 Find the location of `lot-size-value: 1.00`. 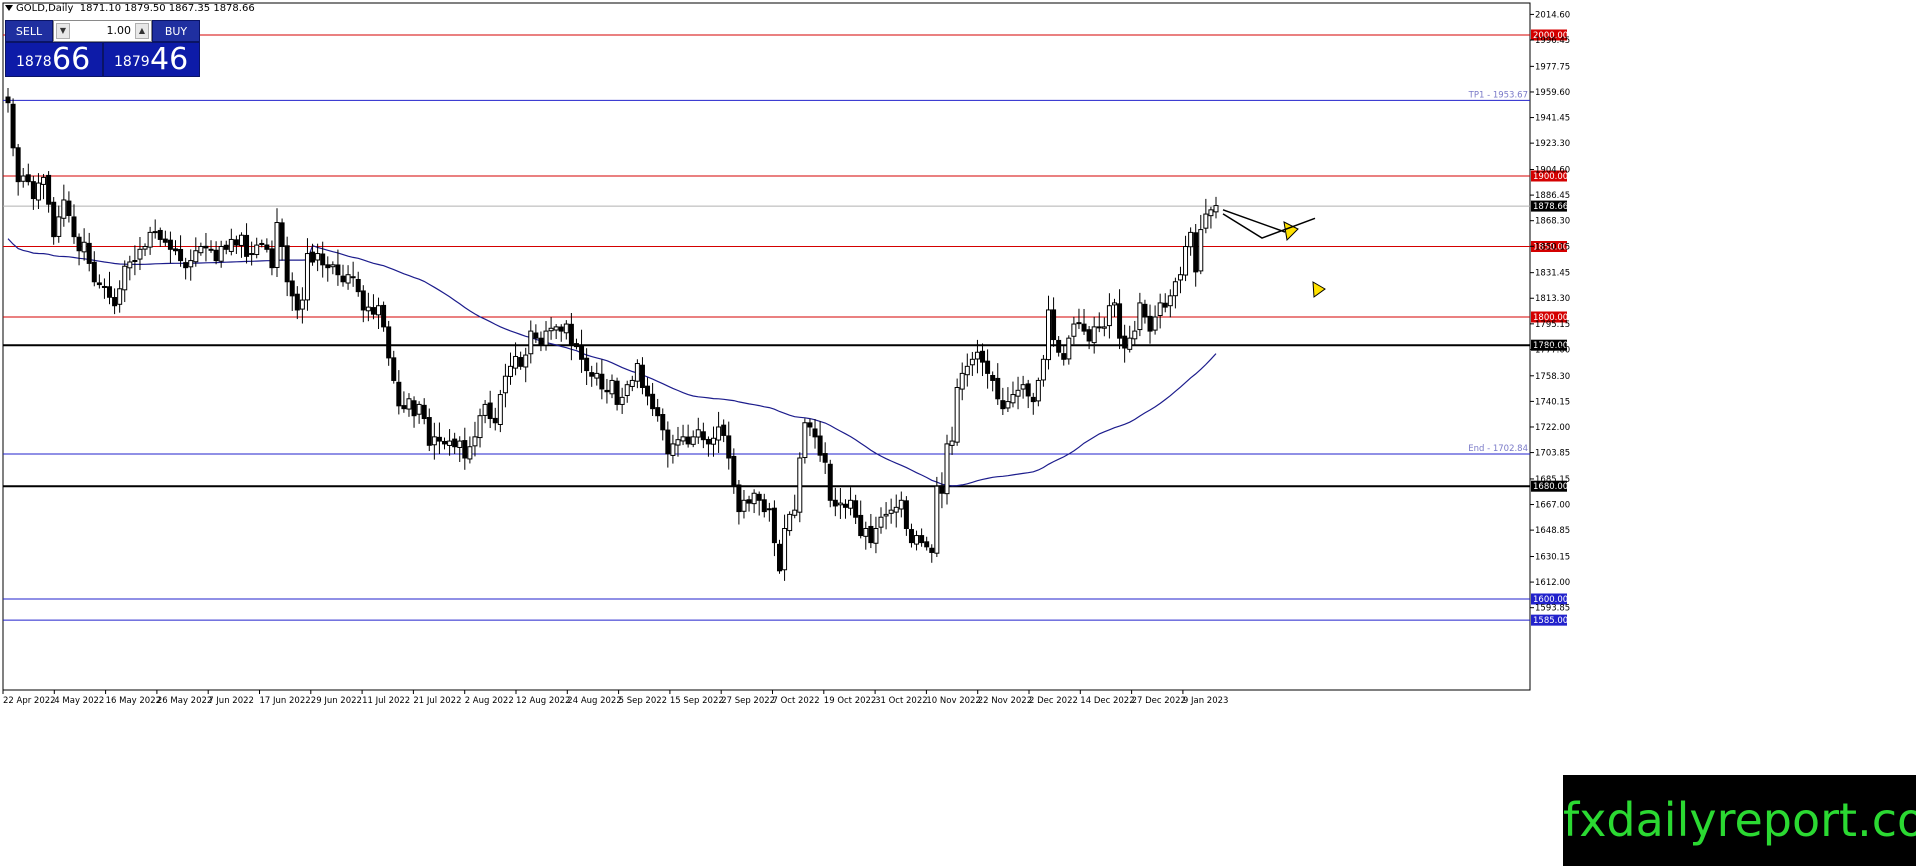

lot-size-value: 1.00 is located at coordinates (102, 31).